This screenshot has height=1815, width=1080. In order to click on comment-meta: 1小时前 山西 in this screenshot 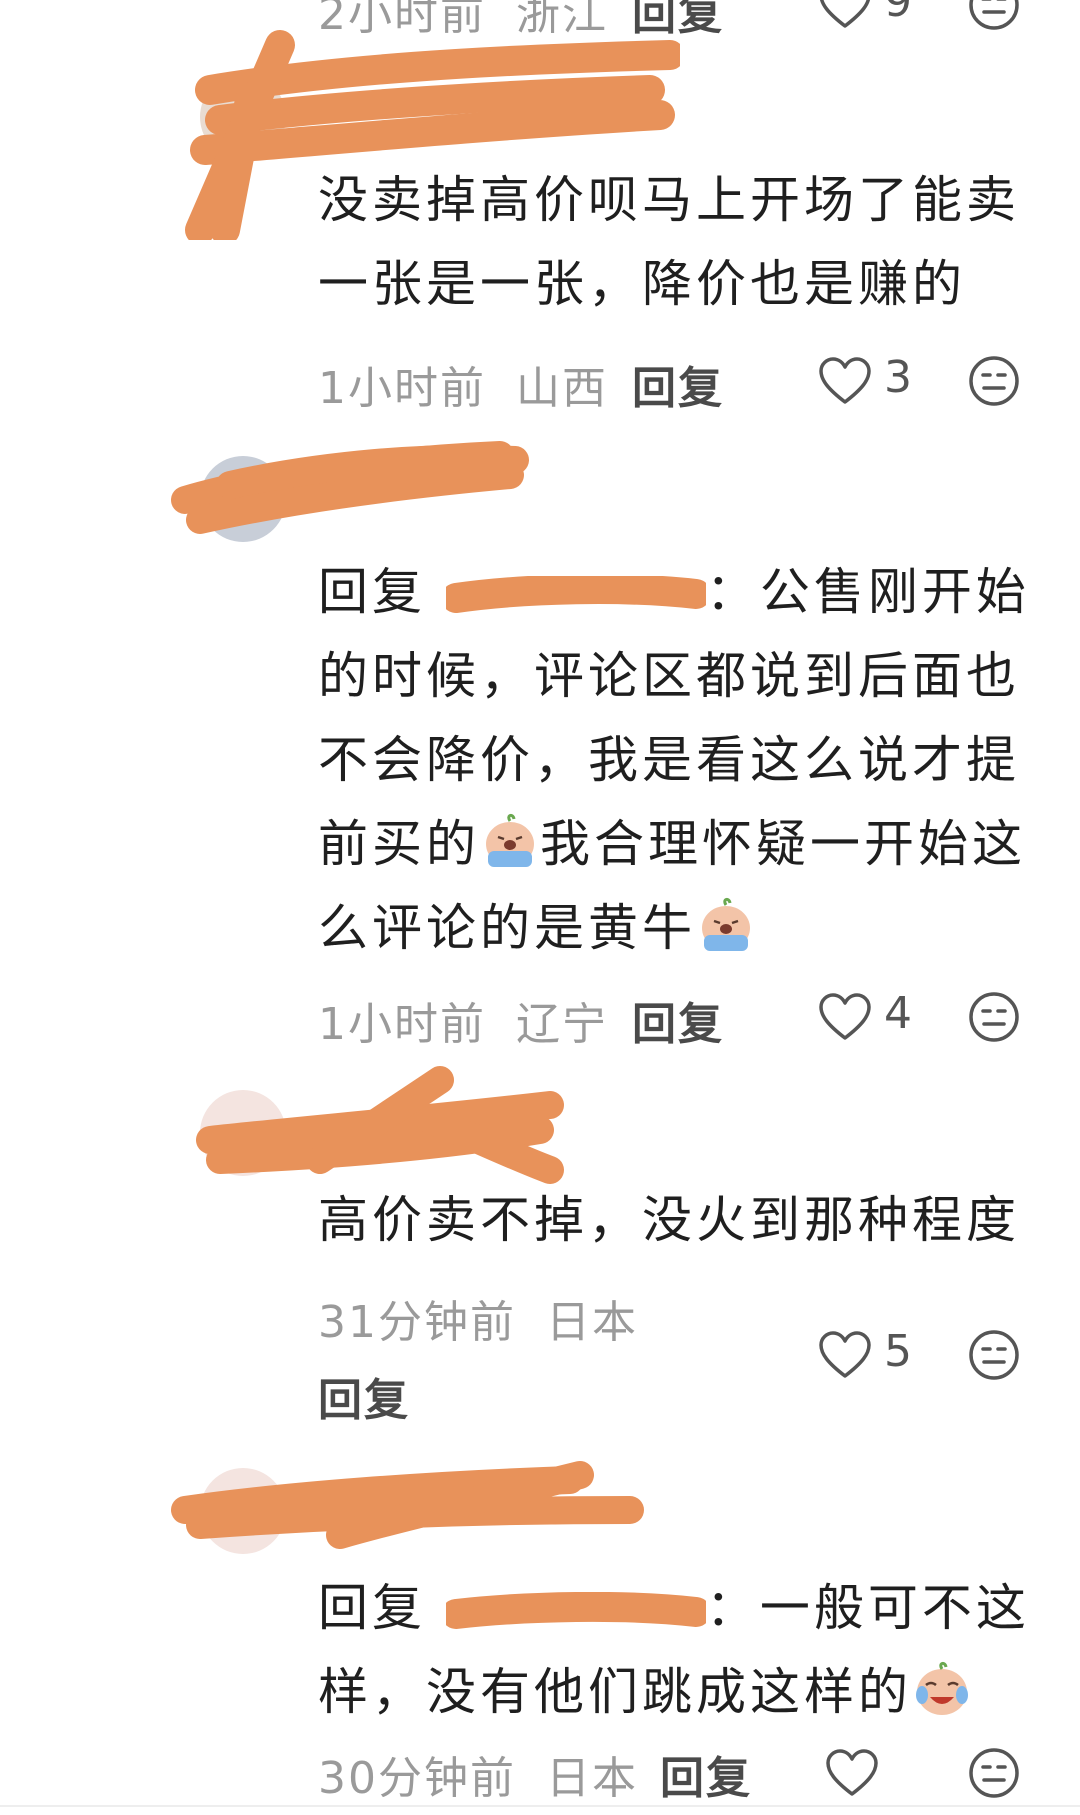, I will do `click(463, 384)`.